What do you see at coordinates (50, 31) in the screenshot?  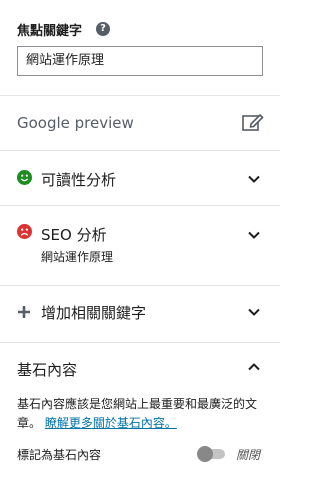 I see `focus-keyphrase-label: 焦點關鍵字` at bounding box center [50, 31].